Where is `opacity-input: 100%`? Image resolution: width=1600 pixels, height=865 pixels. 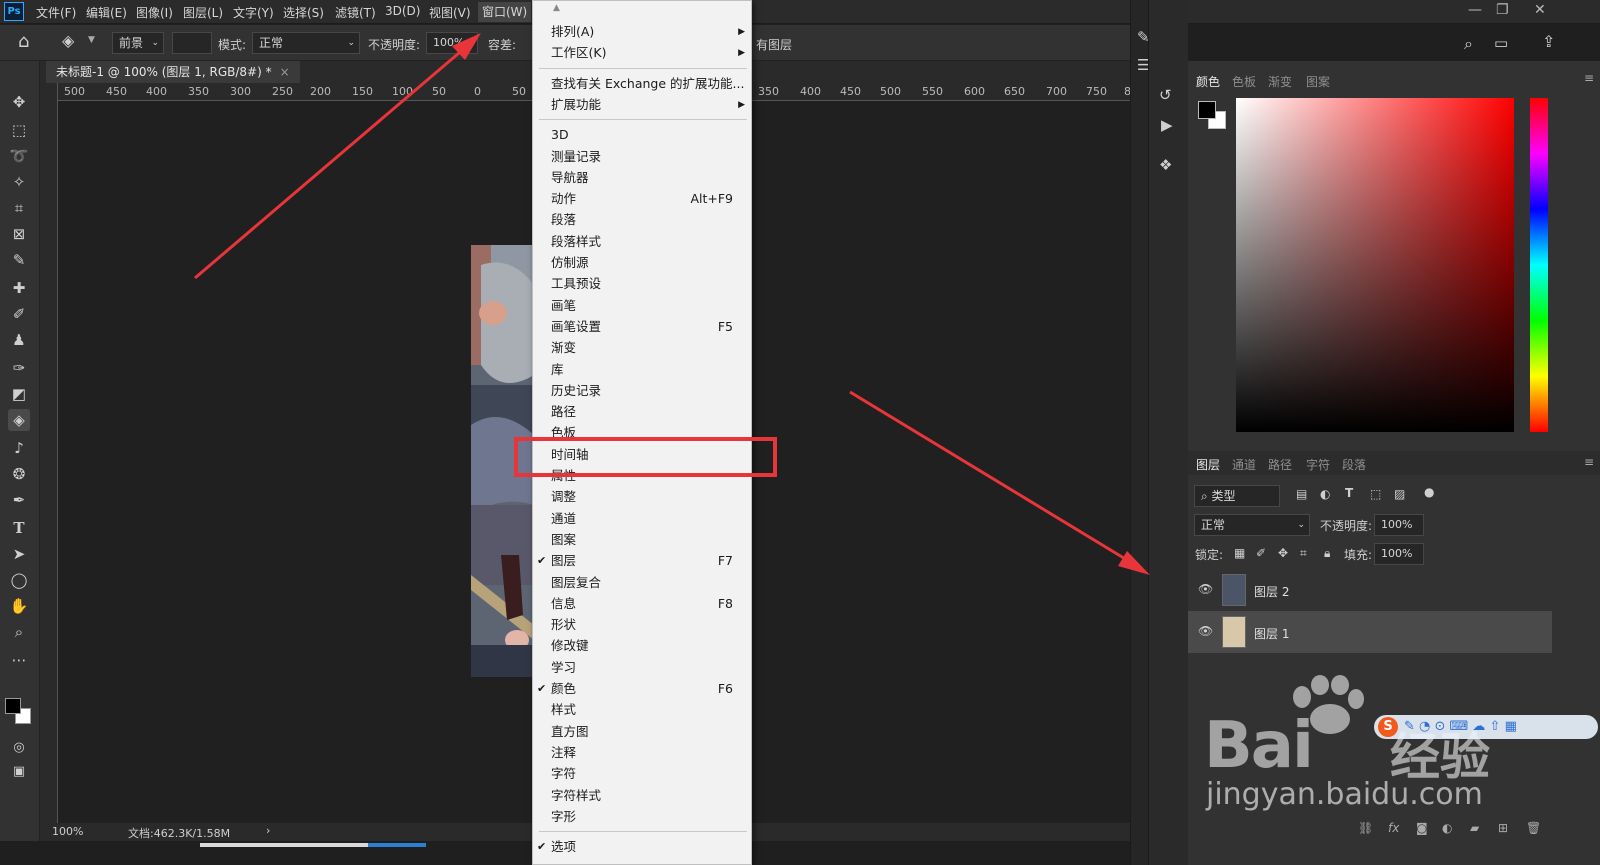 opacity-input: 100% is located at coordinates (452, 43).